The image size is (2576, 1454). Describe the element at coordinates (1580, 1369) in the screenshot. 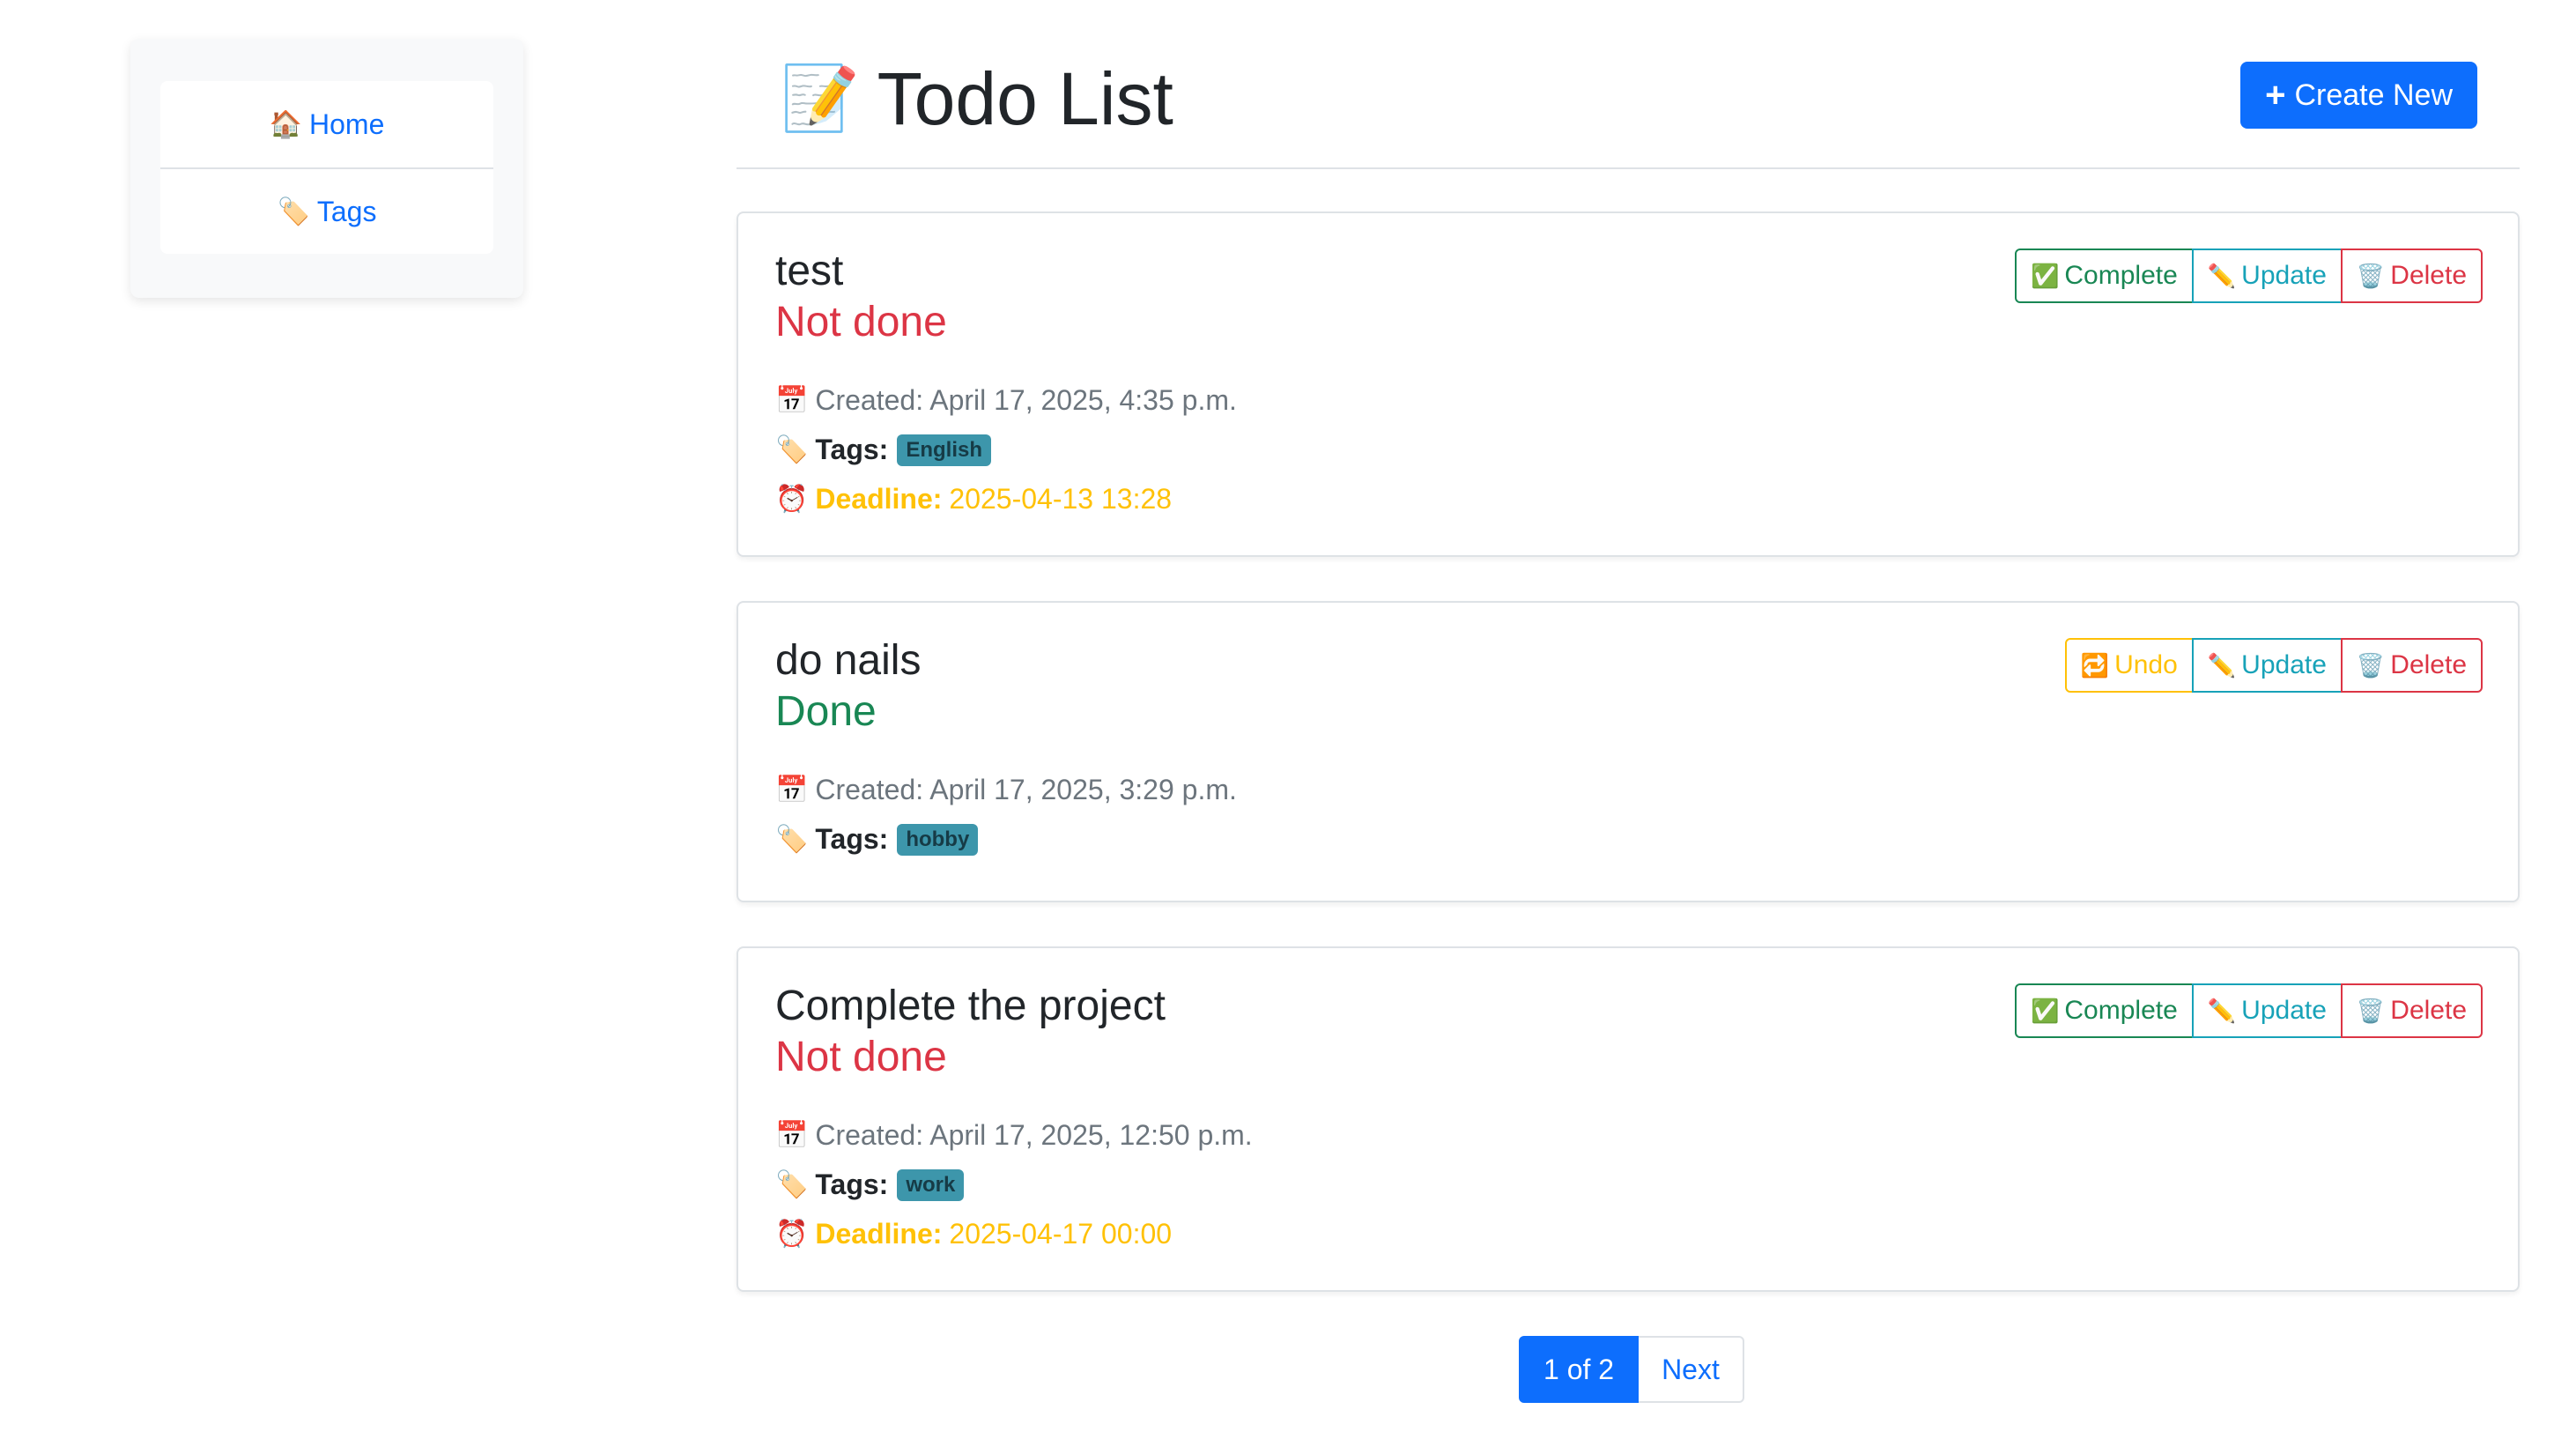

I see `page-indicator: 1 of 2` at that location.